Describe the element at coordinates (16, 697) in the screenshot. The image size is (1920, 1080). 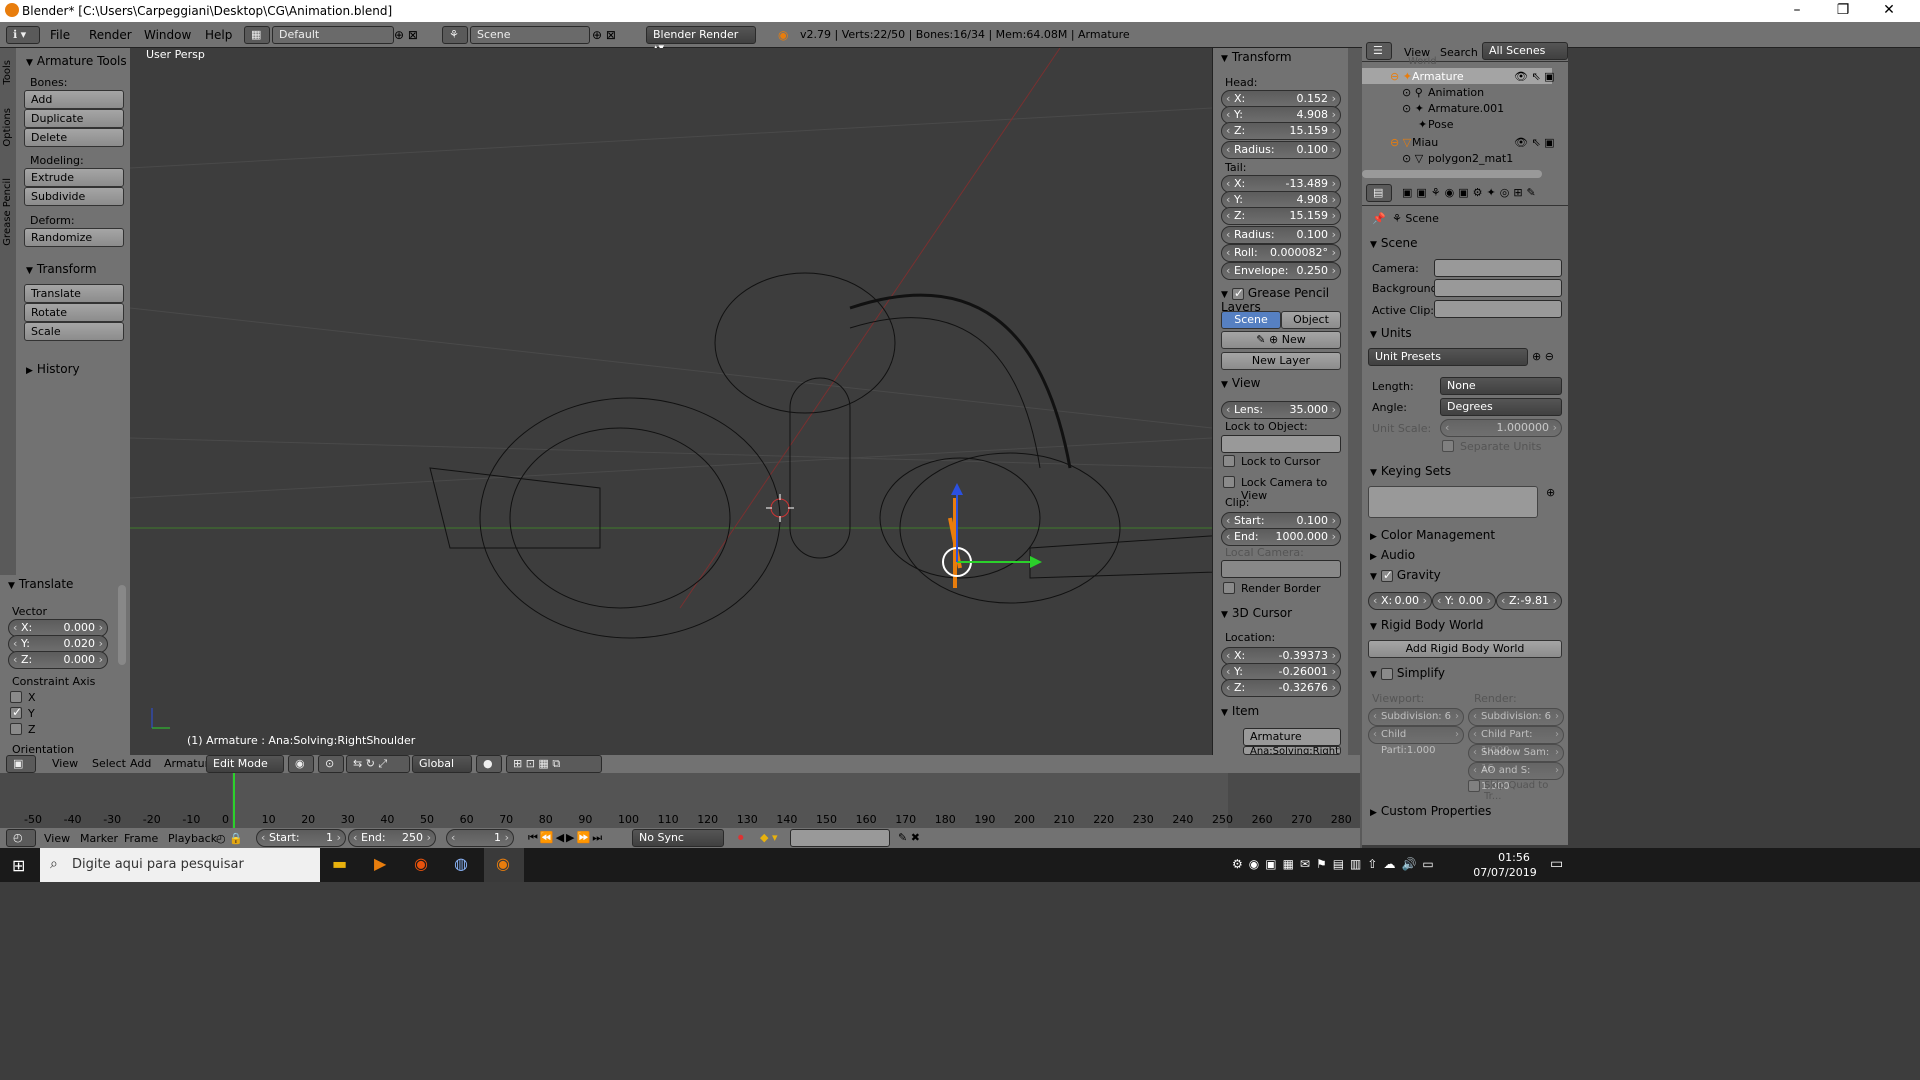
I see `constraint-x-checkbox` at that location.